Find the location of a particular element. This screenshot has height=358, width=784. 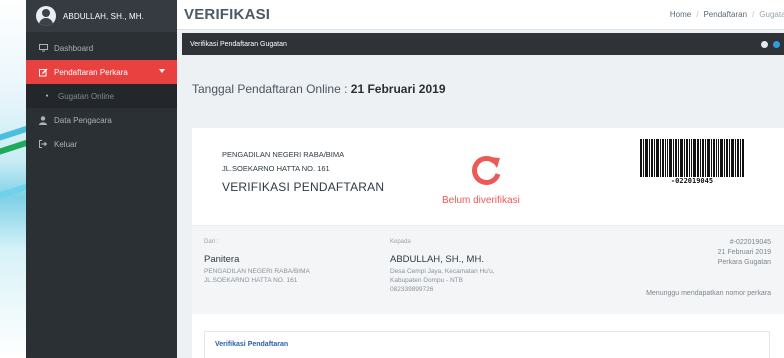

breadcrumb-home: Home is located at coordinates (680, 14).